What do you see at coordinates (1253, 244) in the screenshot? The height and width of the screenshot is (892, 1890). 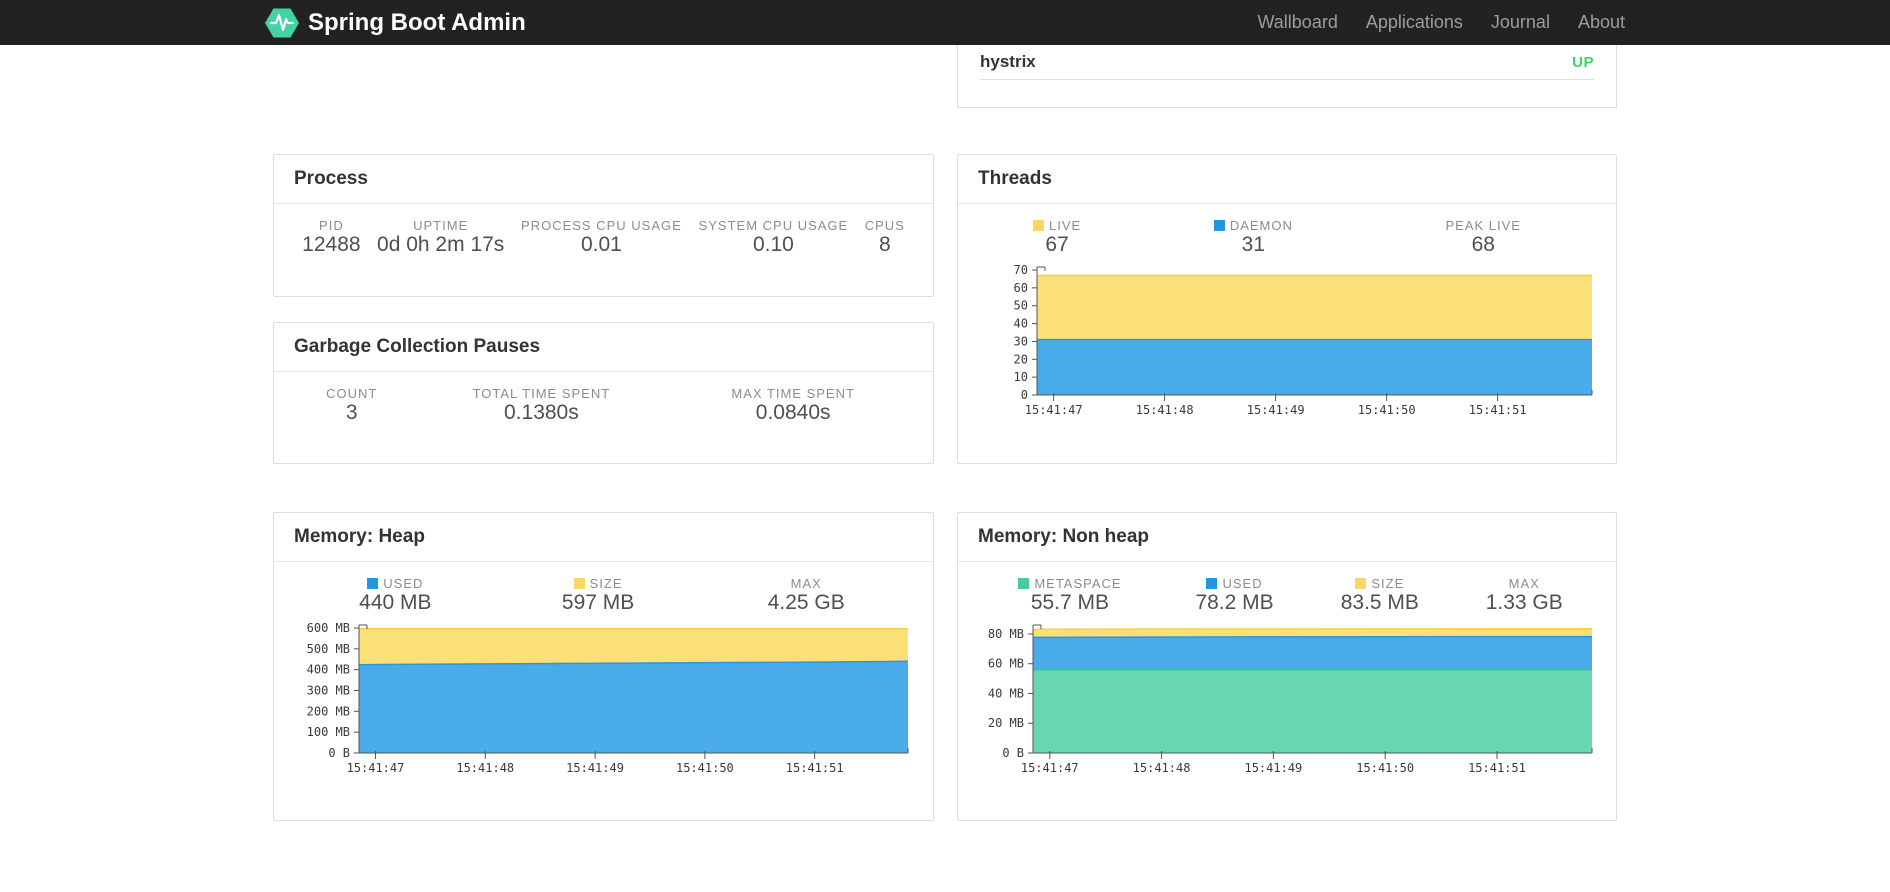 I see `stat-value-daemon: 31` at bounding box center [1253, 244].